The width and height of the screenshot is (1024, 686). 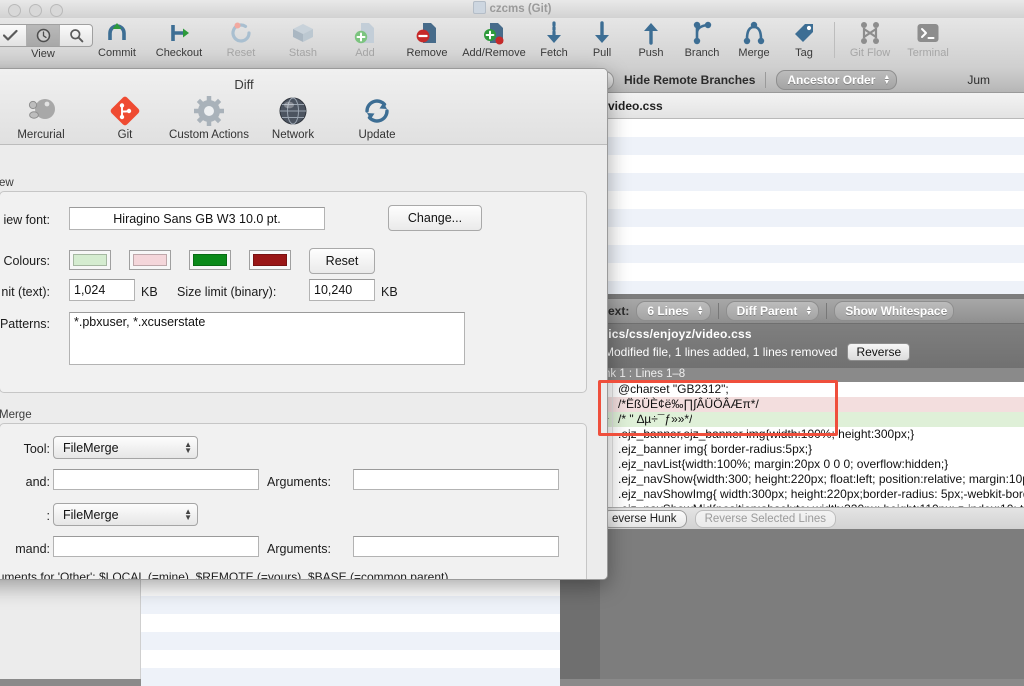 I want to click on toolbar-label: Fetch, so click(x=554, y=53).